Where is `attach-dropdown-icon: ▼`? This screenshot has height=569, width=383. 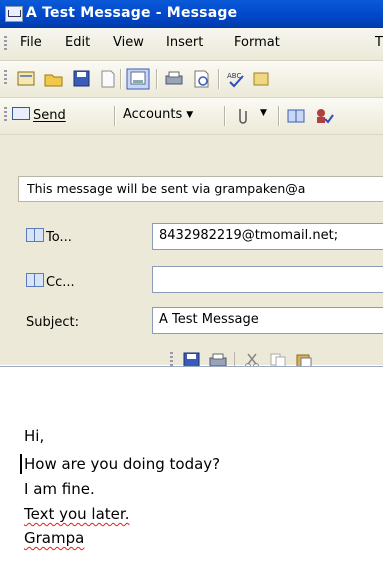 attach-dropdown-icon: ▼ is located at coordinates (263, 113).